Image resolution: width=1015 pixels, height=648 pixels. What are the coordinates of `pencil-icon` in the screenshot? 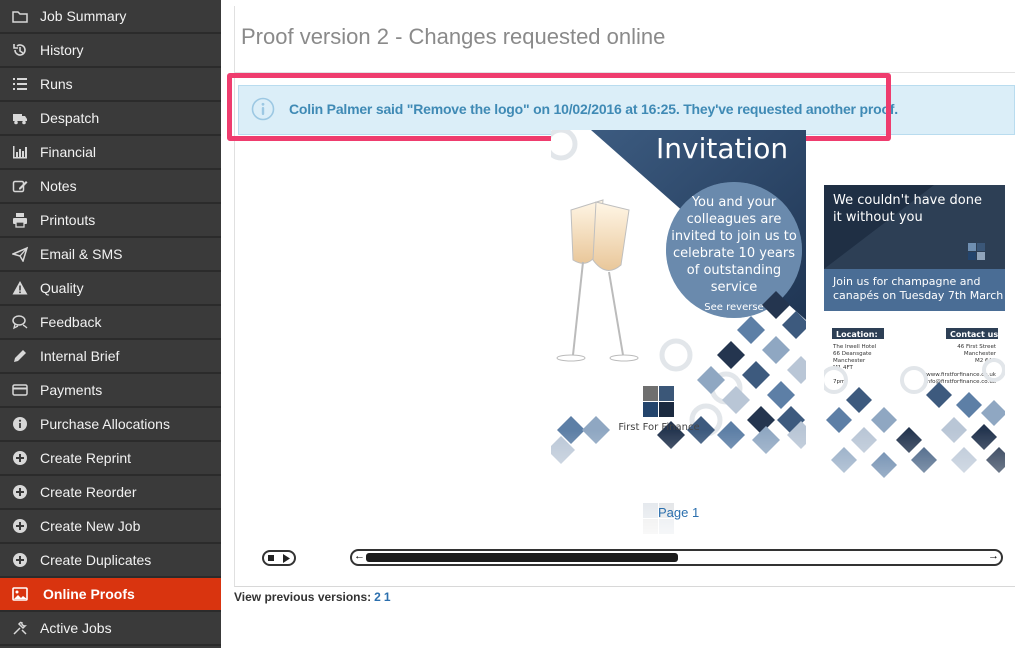 It's located at (20, 356).